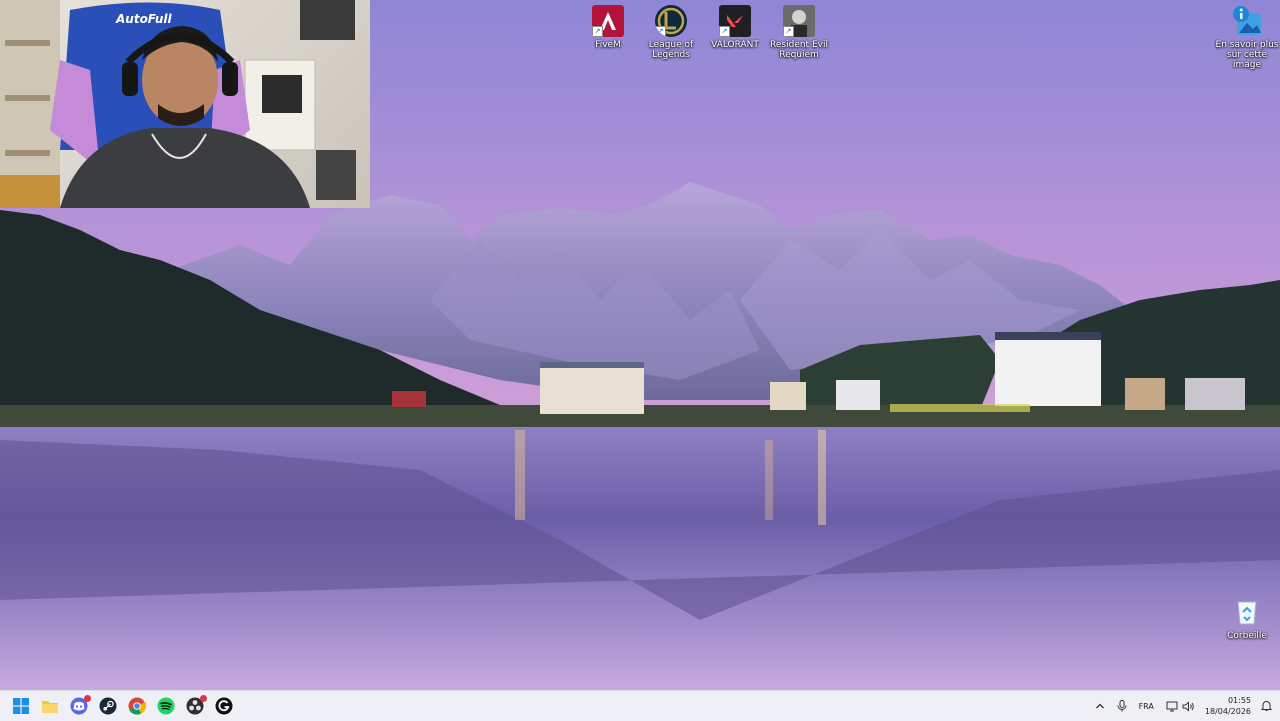  What do you see at coordinates (1230, 706) in the screenshot?
I see `tray-clock: 01:55 18/04/2026` at bounding box center [1230, 706].